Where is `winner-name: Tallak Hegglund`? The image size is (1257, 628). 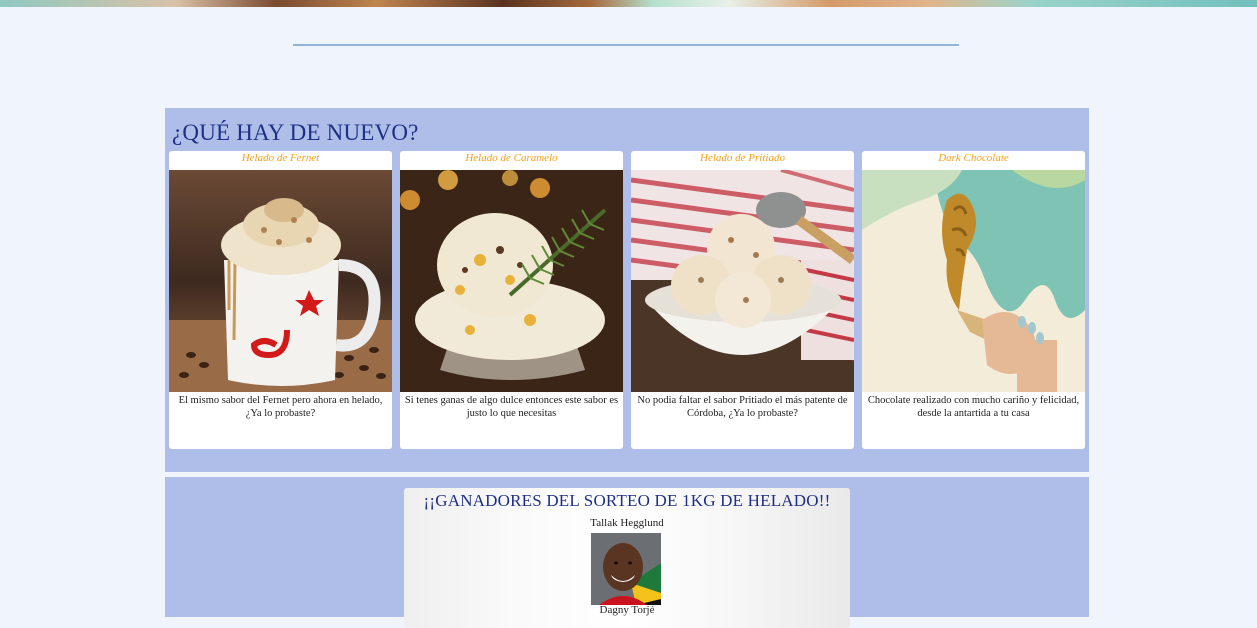
winner-name: Tallak Hegglund is located at coordinates (627, 523).